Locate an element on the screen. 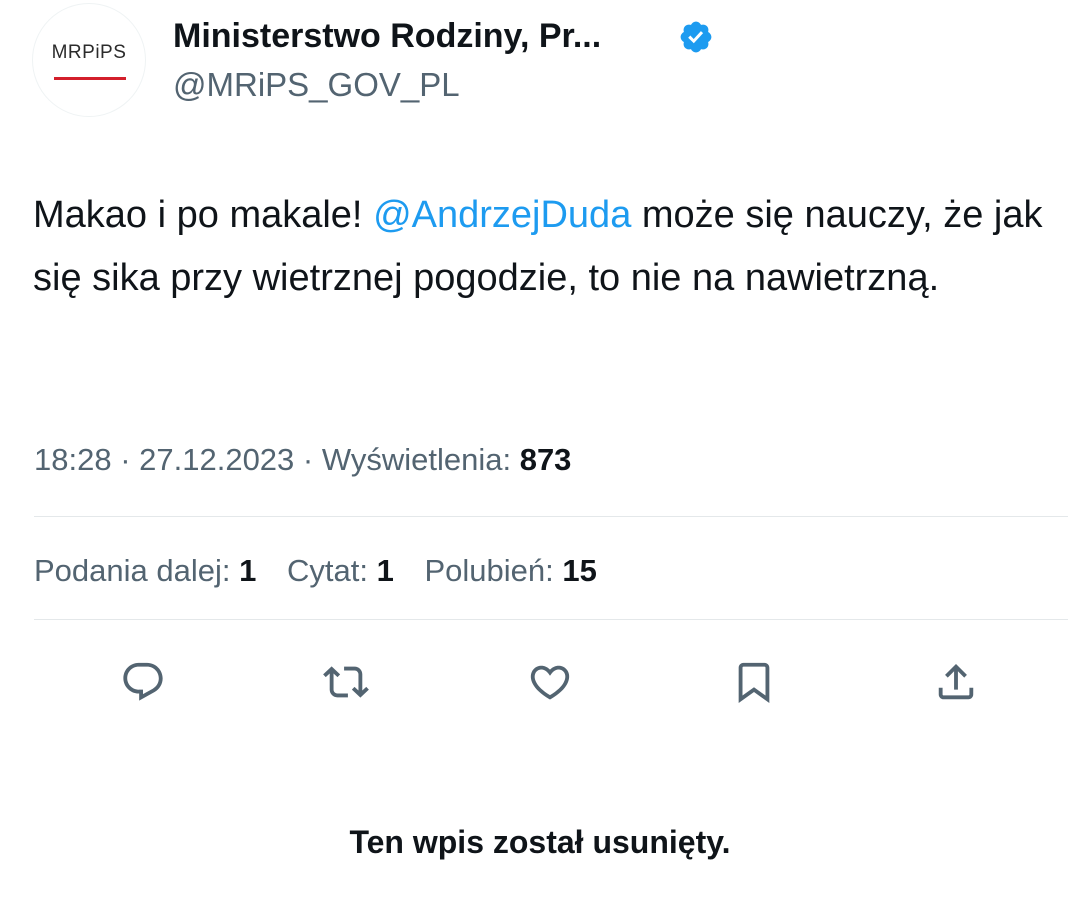 This screenshot has width=1080, height=900. retweets-count: 1 is located at coordinates (248, 570).